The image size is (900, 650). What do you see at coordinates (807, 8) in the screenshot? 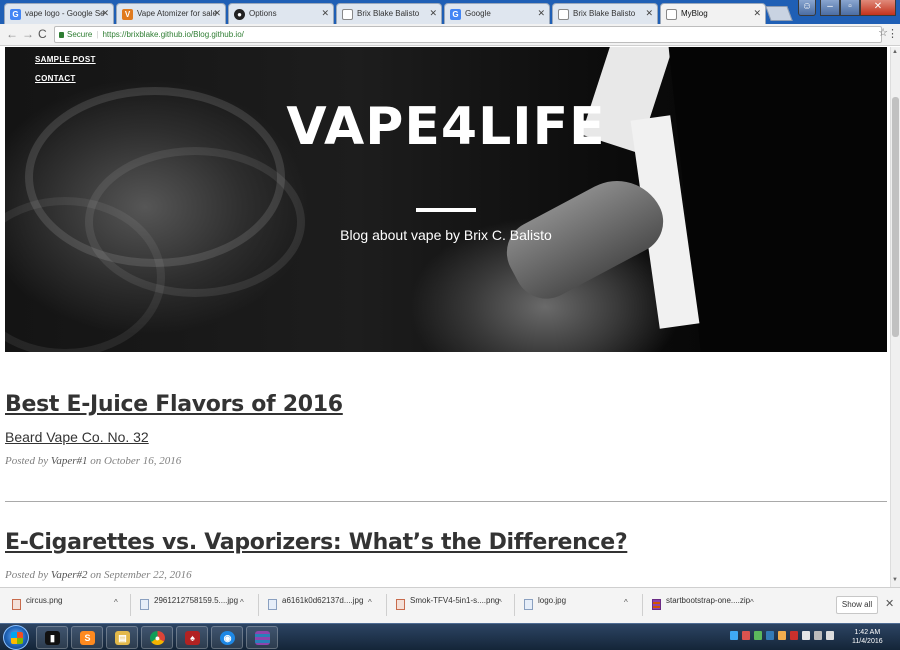
I see `user-icon: ☺` at bounding box center [807, 8].